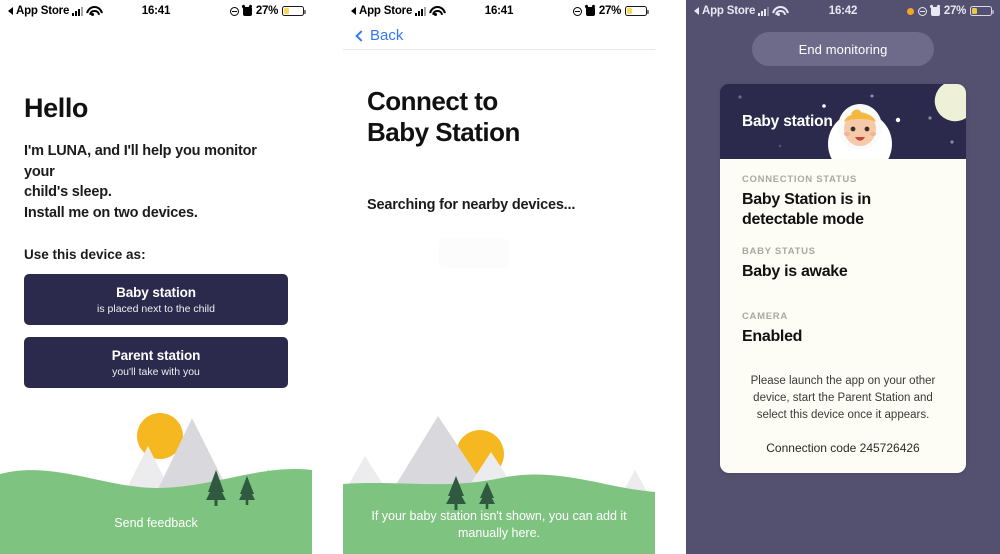 The width and height of the screenshot is (1000, 554). I want to click on status-bar: App Store 16:42 27%, so click(843, 11).